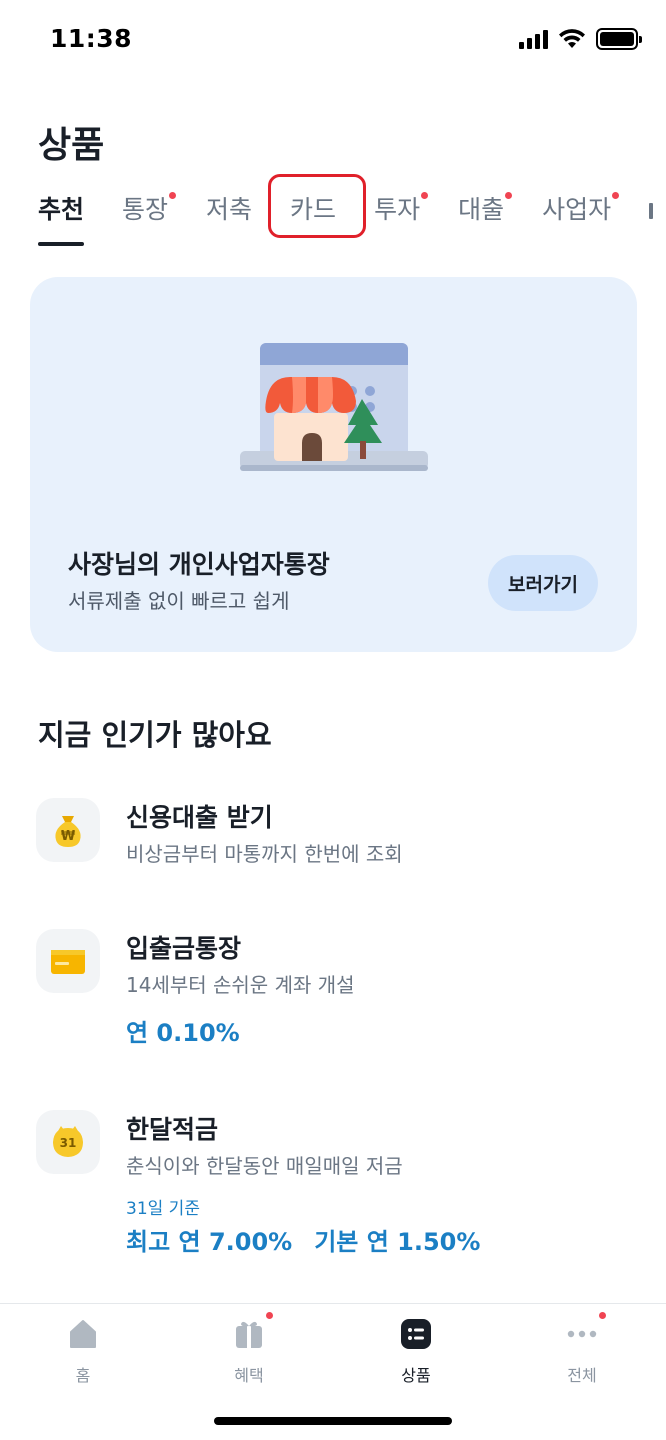 Image resolution: width=666 pixels, height=1440 pixels. Describe the element at coordinates (582, 1375) in the screenshot. I see `nav-label: 전체` at that location.